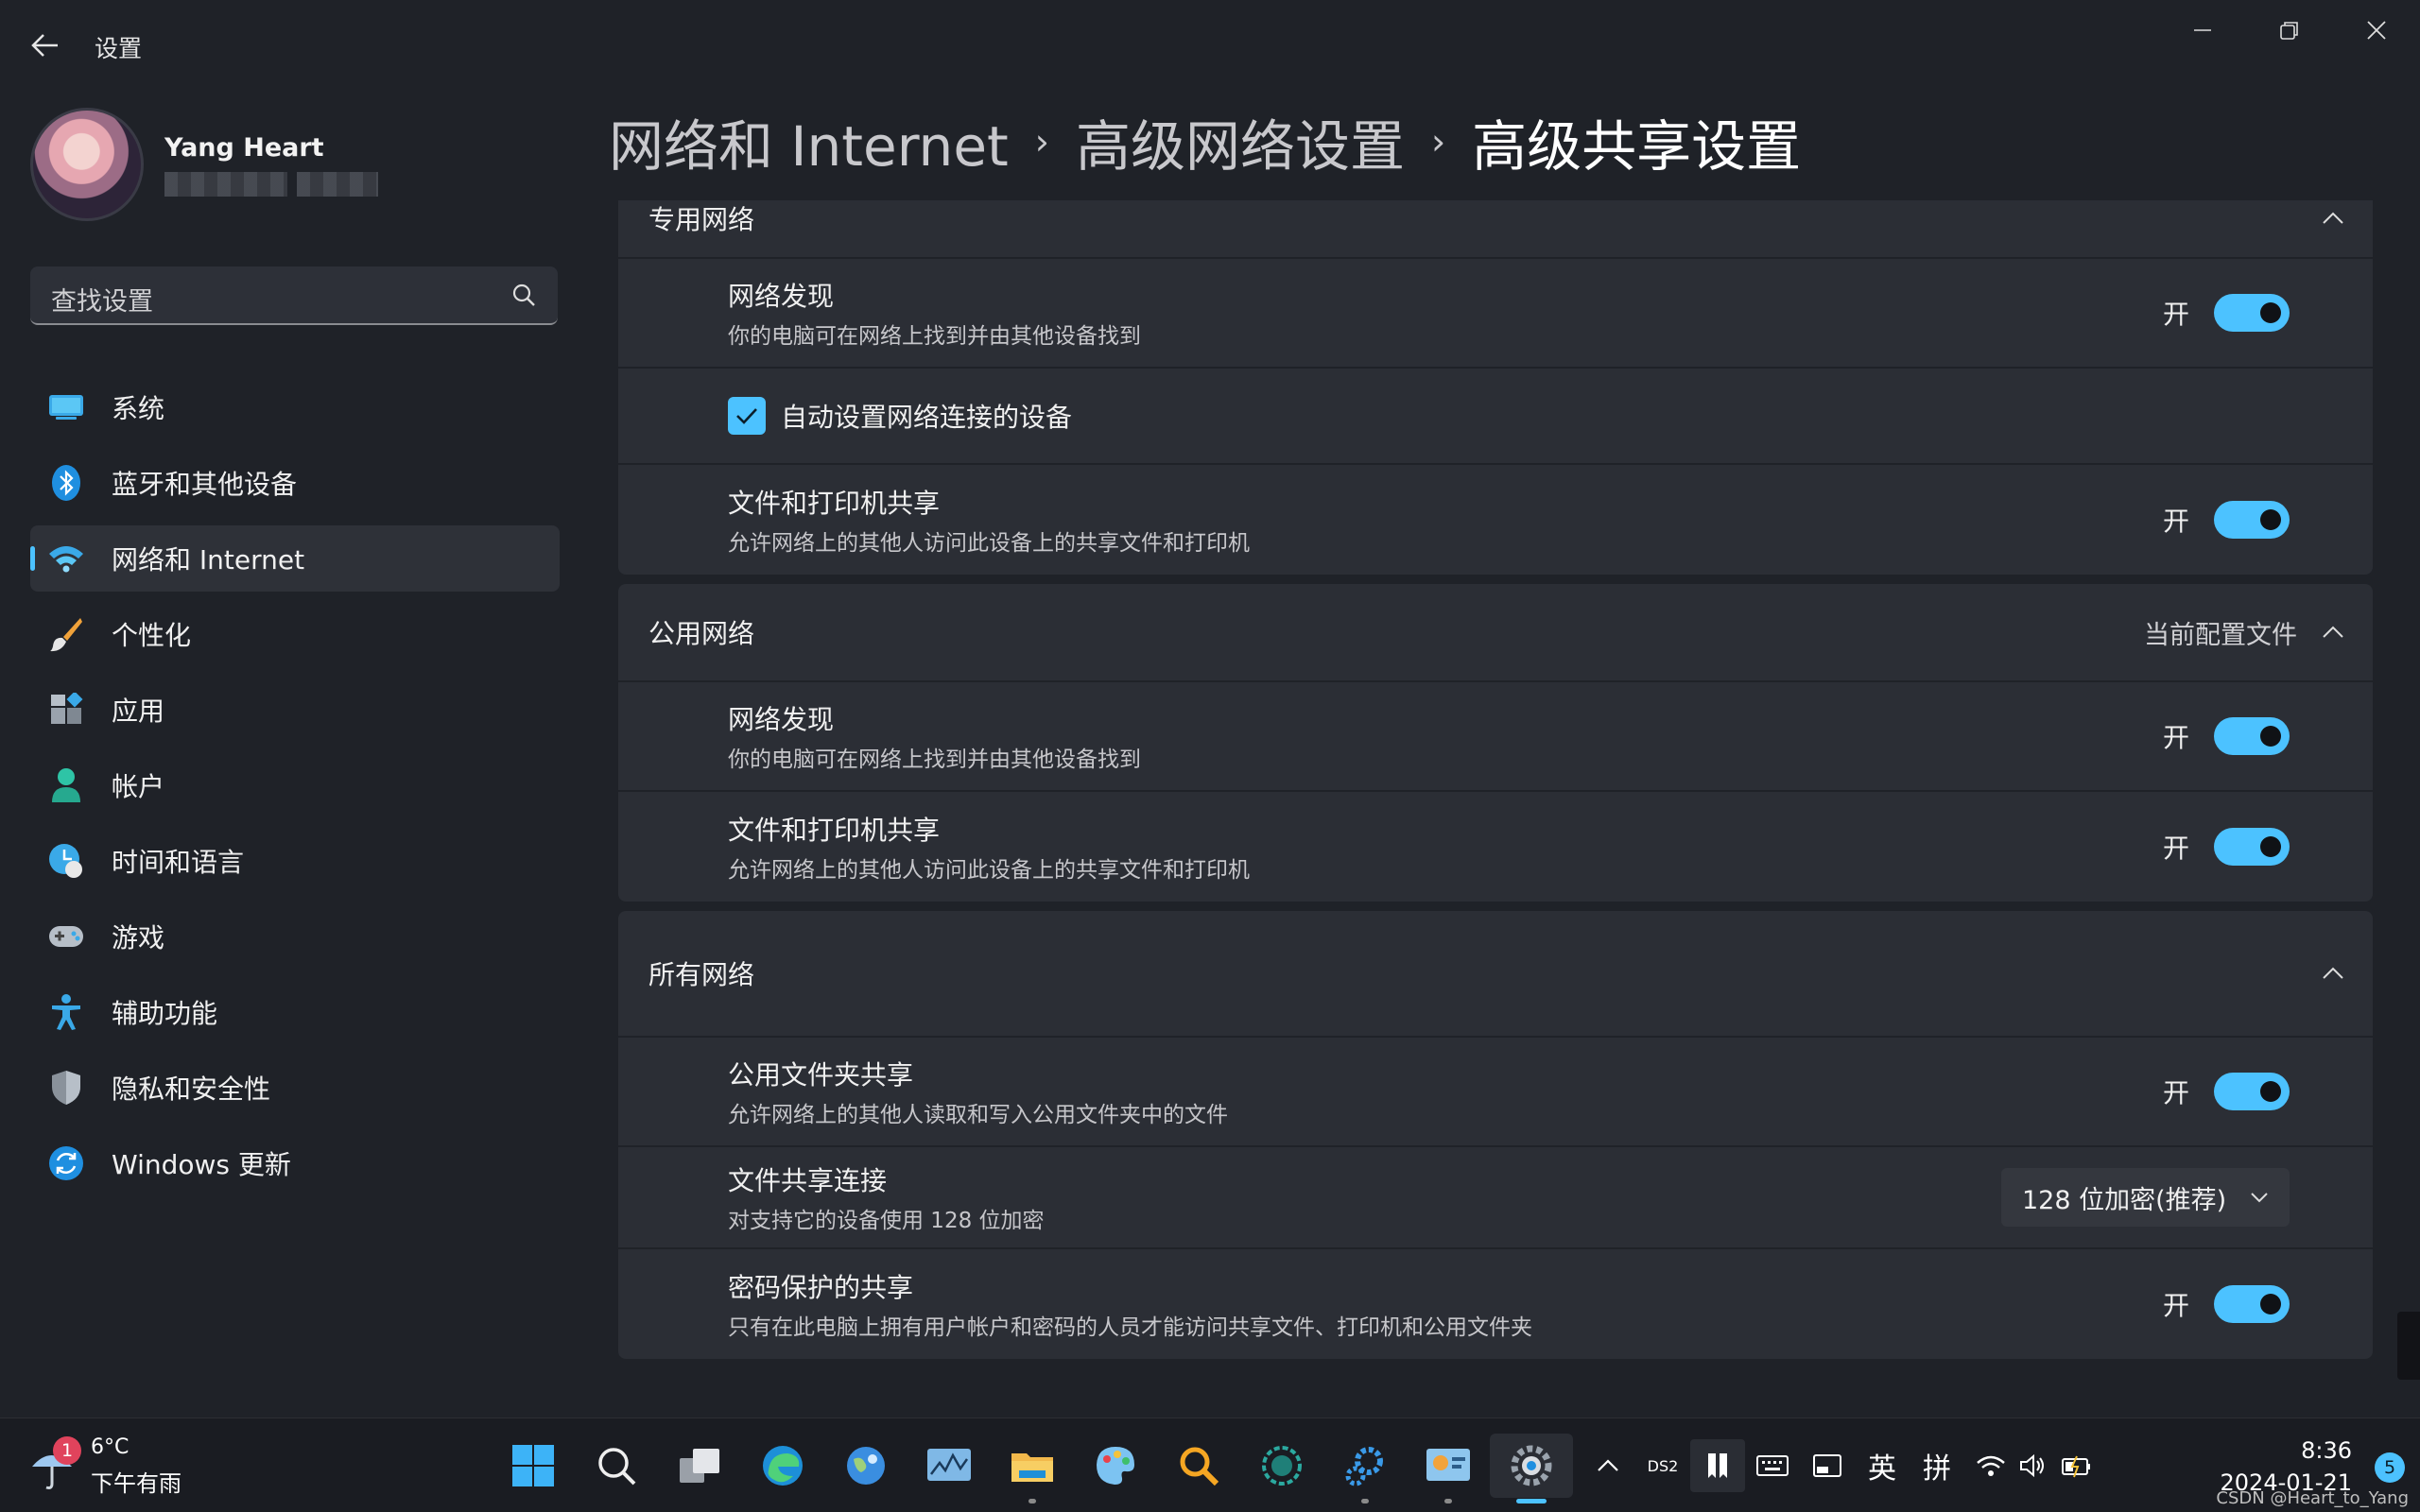 The width and height of the screenshot is (2420, 1512). Describe the element at coordinates (1772, 1465) in the screenshot. I see `touch-keyboard-button` at that location.